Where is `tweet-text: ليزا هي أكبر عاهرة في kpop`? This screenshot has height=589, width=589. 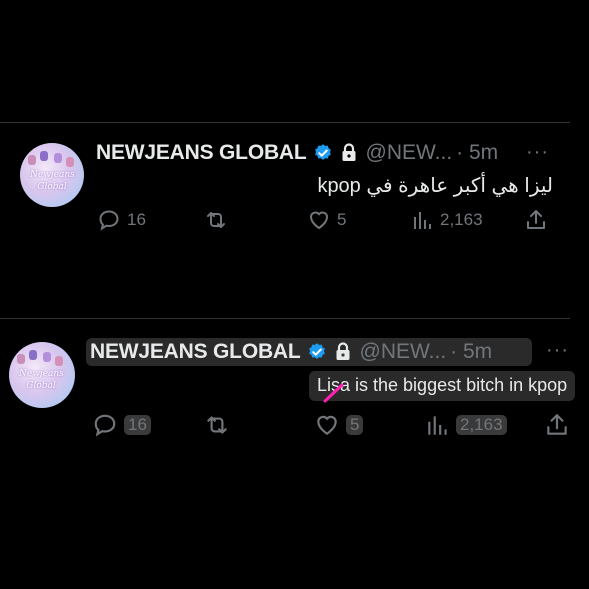
tweet-text: ليزا هي أكبر عاهرة في kpop is located at coordinates (435, 186).